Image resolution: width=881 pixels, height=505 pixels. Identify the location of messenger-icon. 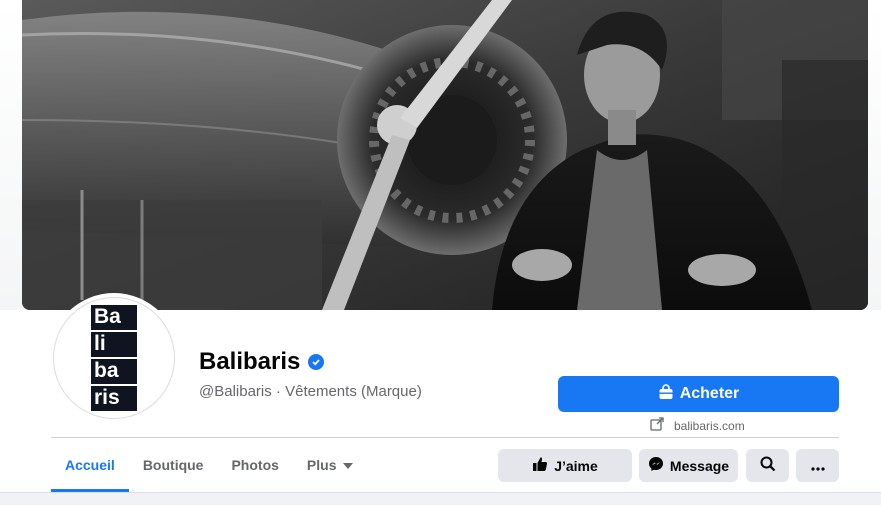
(656, 465).